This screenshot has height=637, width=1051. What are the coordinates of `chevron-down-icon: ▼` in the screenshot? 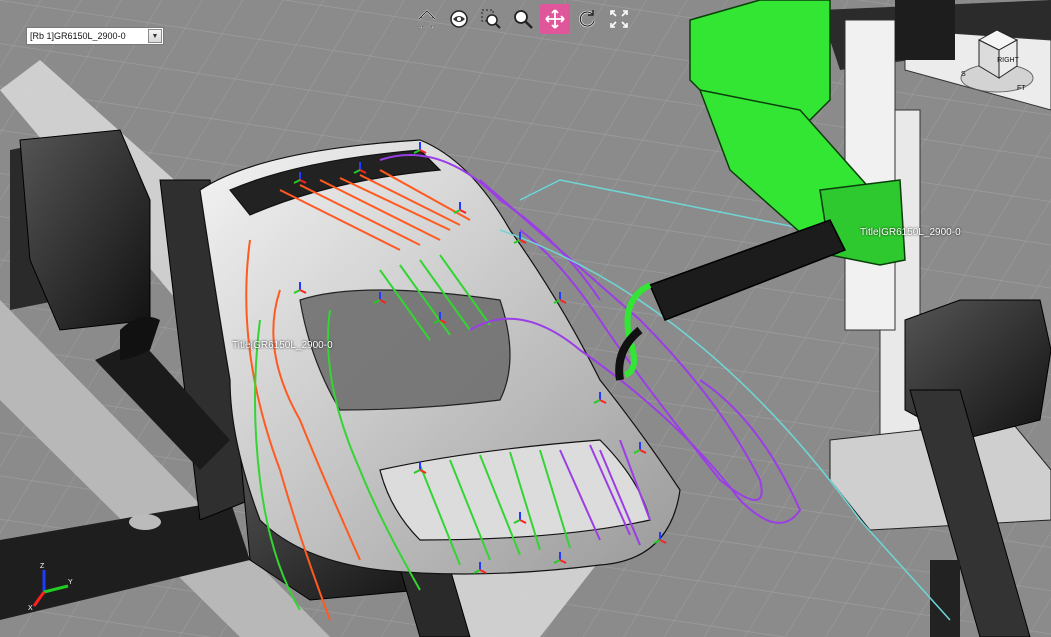 It's located at (155, 36).